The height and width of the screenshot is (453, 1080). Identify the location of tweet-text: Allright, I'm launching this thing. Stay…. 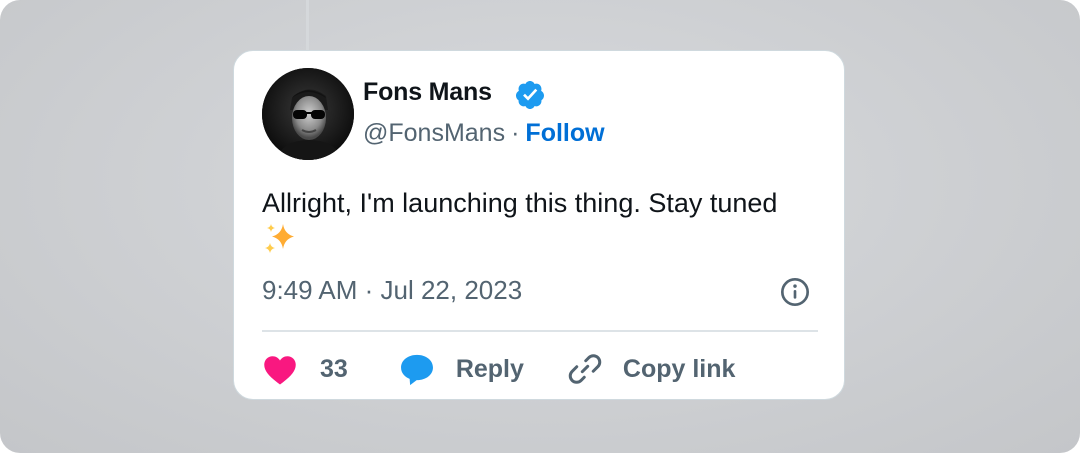
(520, 203).